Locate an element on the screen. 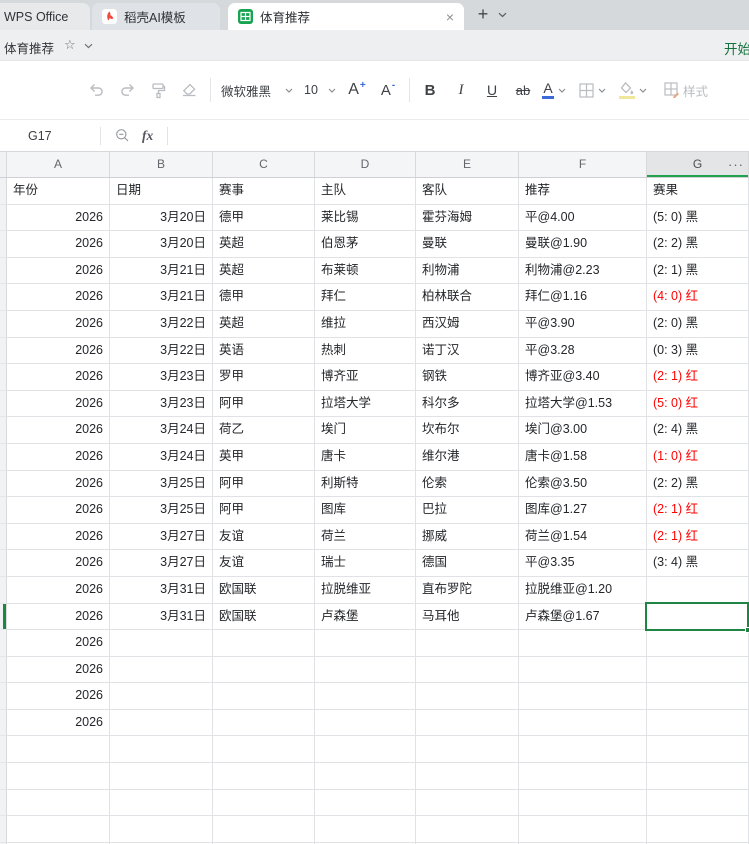 This screenshot has height=844, width=749. increase-font-size-button: A + is located at coordinates (357, 90).